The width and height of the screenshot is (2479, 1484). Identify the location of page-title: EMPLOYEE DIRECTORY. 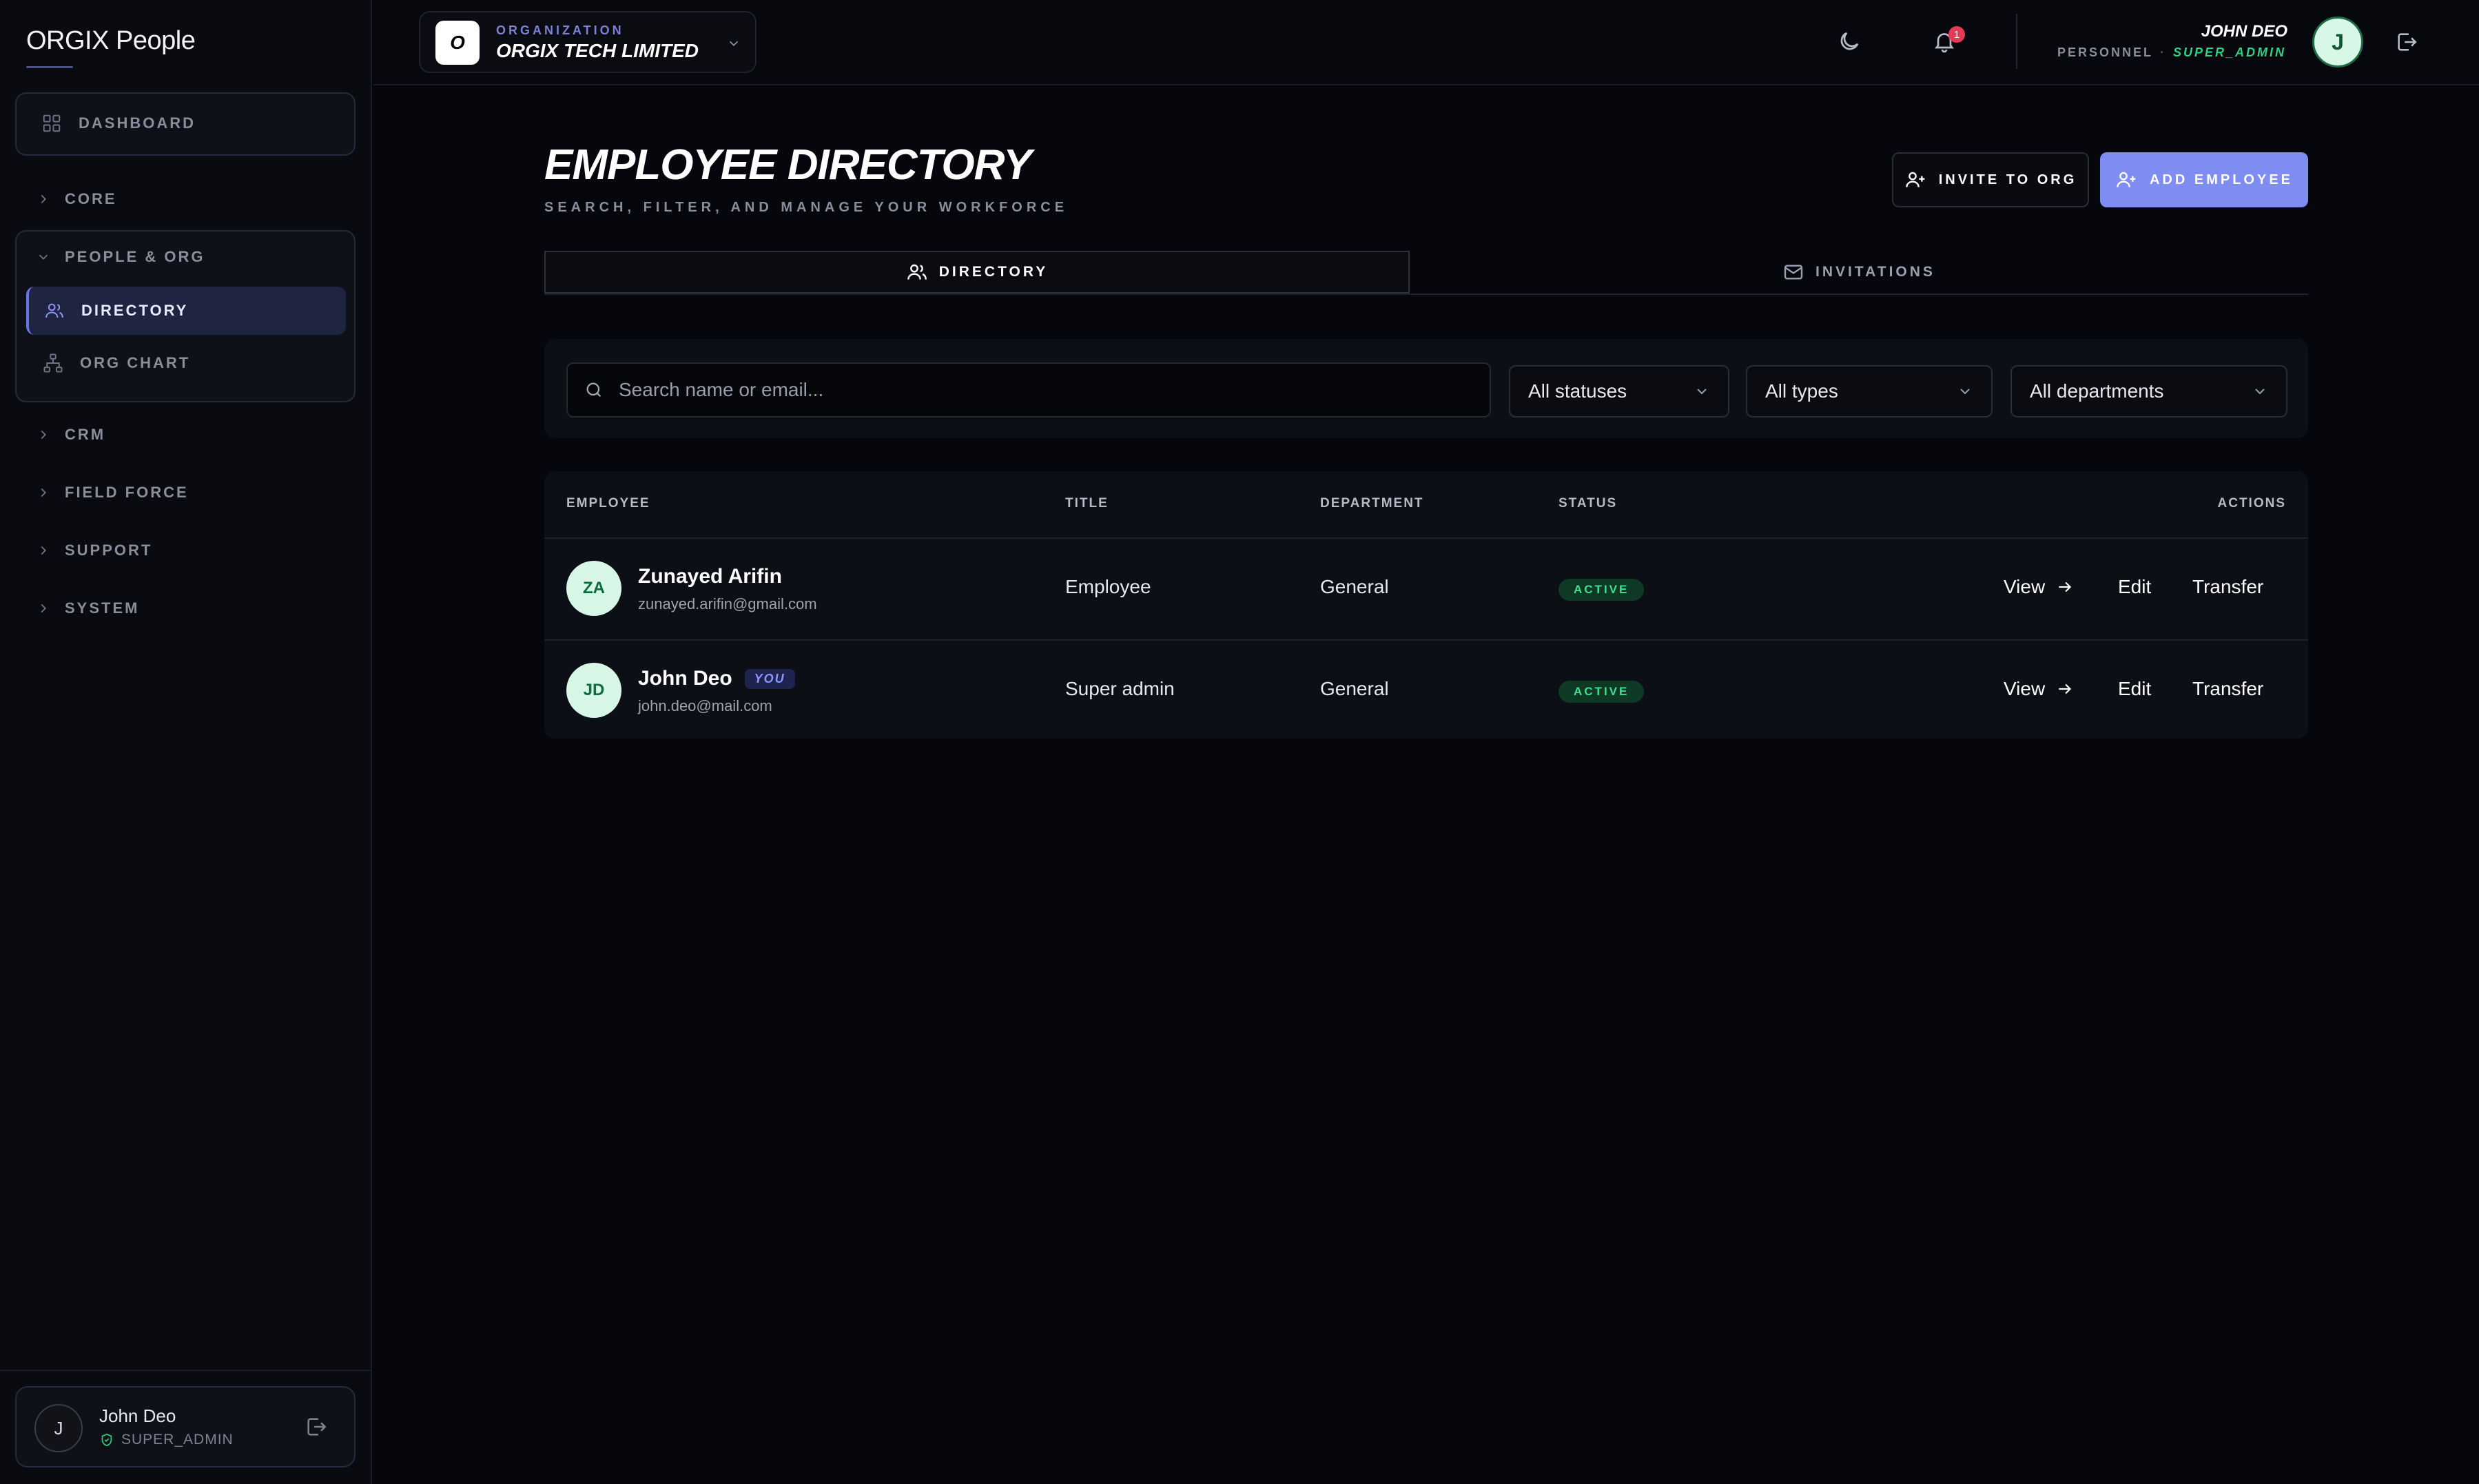
(788, 165).